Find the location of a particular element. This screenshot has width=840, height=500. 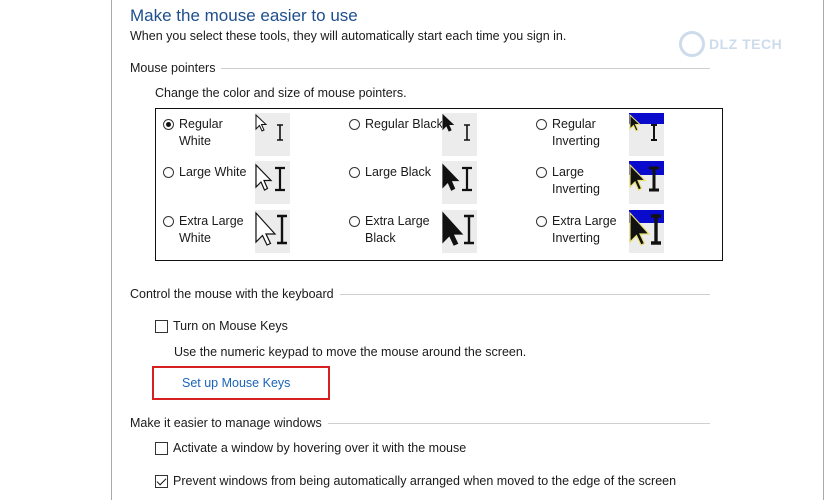

section-title: Mouse pointers is located at coordinates (173, 68).